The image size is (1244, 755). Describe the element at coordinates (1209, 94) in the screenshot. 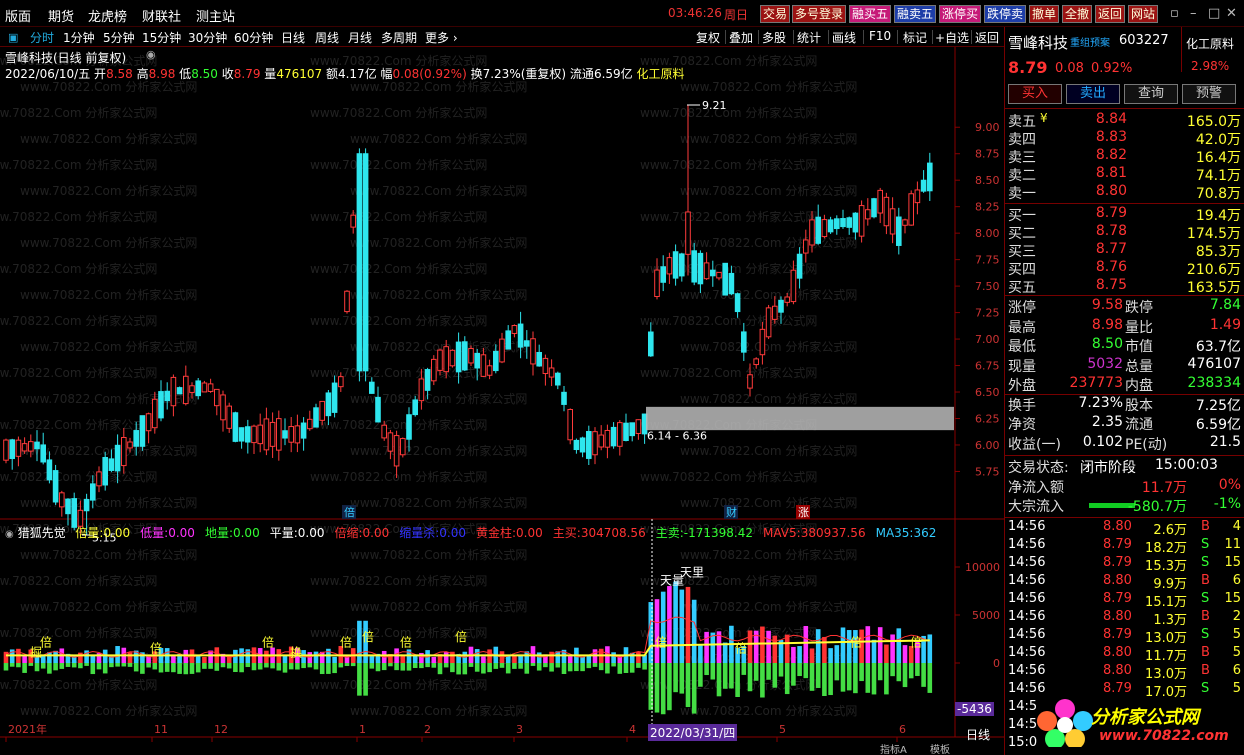

I see `alert-button: 预警` at that location.